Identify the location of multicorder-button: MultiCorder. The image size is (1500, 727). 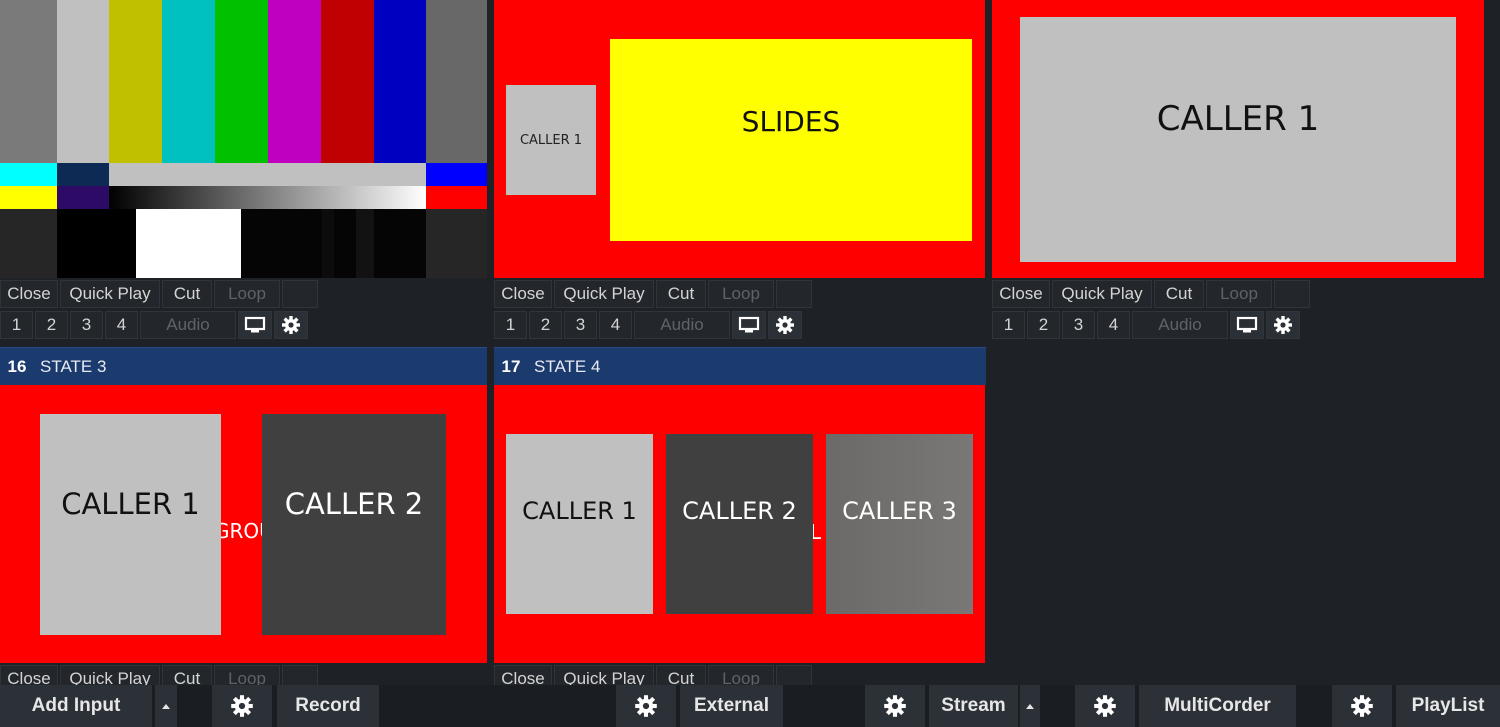
(1217, 706).